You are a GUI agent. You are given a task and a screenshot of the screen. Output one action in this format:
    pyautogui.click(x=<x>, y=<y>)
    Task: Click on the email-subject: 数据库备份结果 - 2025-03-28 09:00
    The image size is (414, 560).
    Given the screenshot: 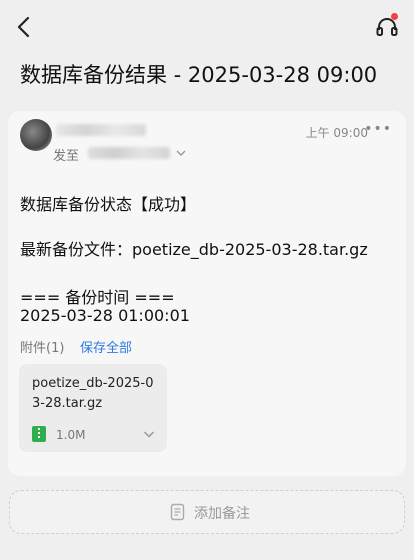 What is the action you would take?
    pyautogui.click(x=199, y=75)
    